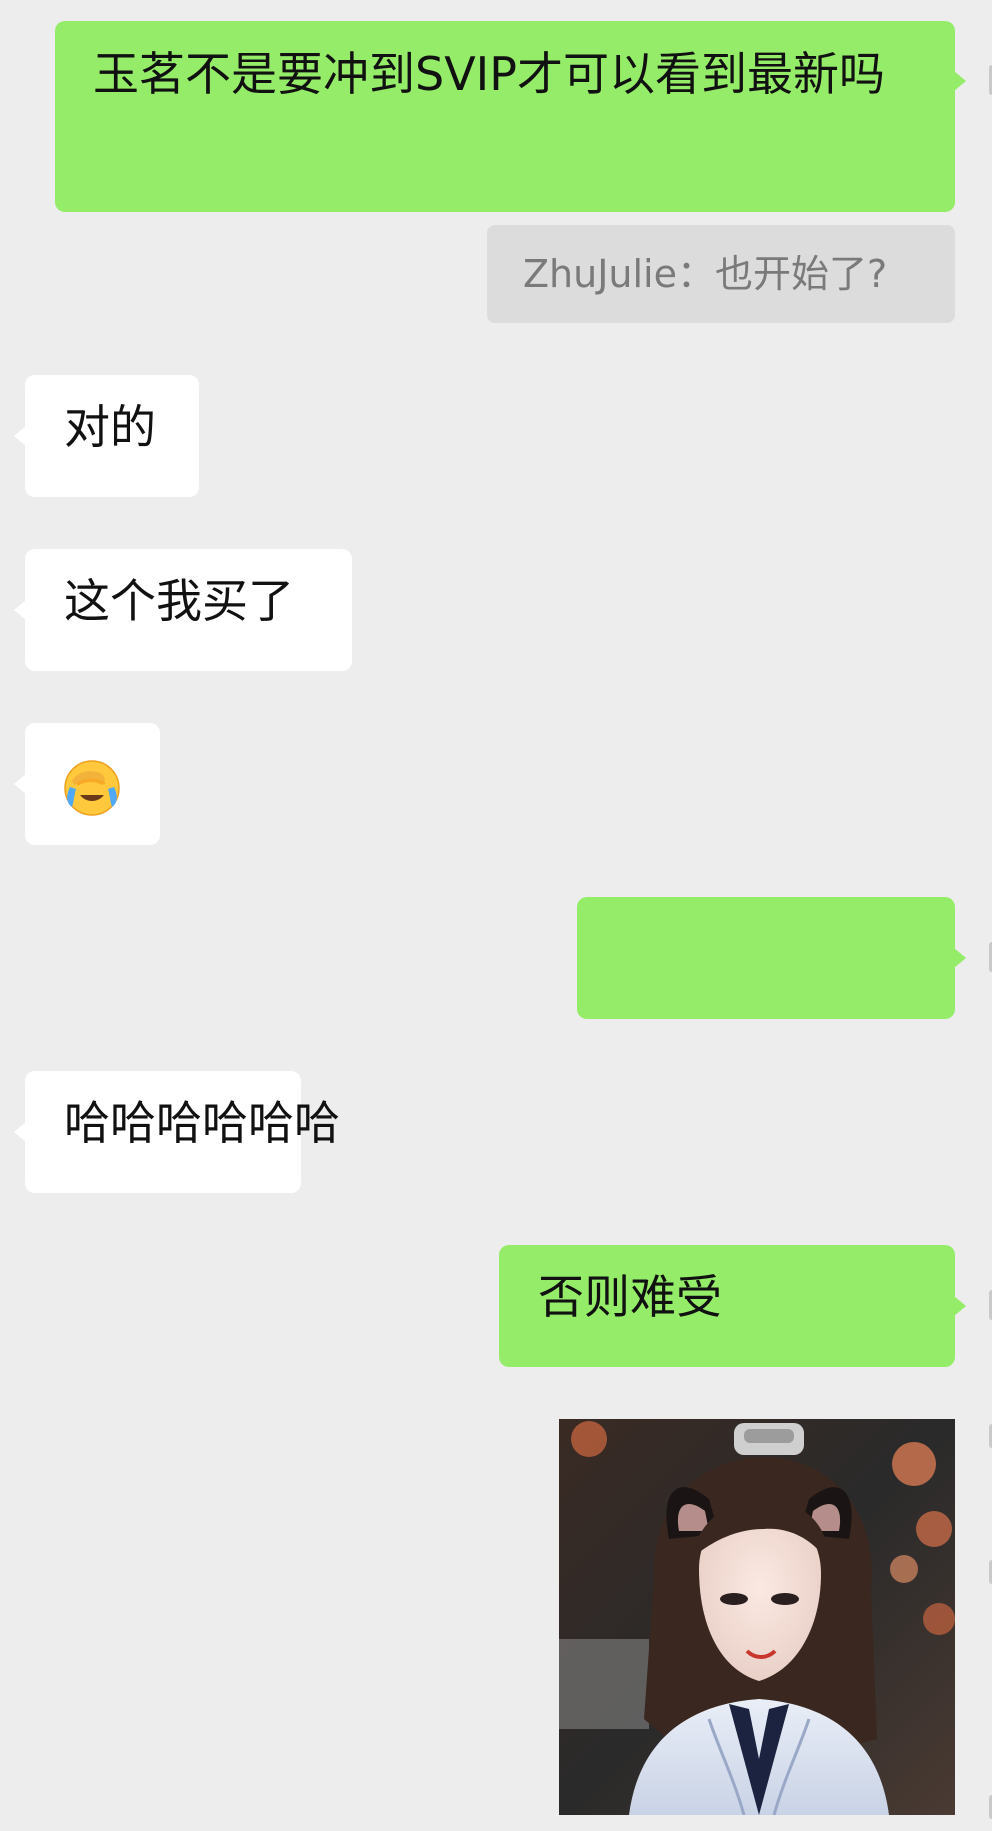  Describe the element at coordinates (179, 601) in the screenshot. I see `message-text: 这个我买了` at that location.